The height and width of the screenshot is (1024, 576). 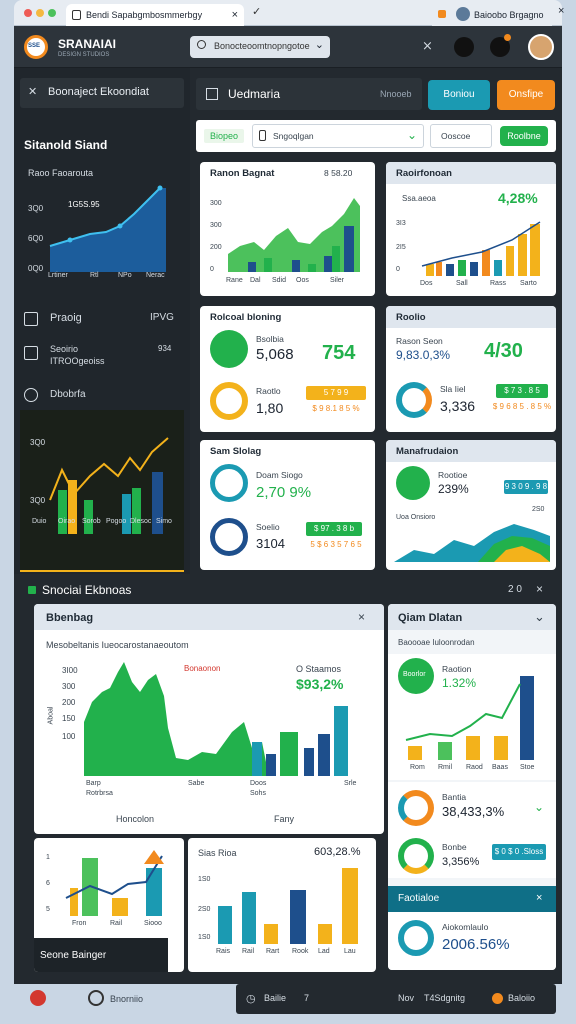 What do you see at coordinates (162, 317) in the screenshot?
I see `sidebar-item-value: IPVG` at bounding box center [162, 317].